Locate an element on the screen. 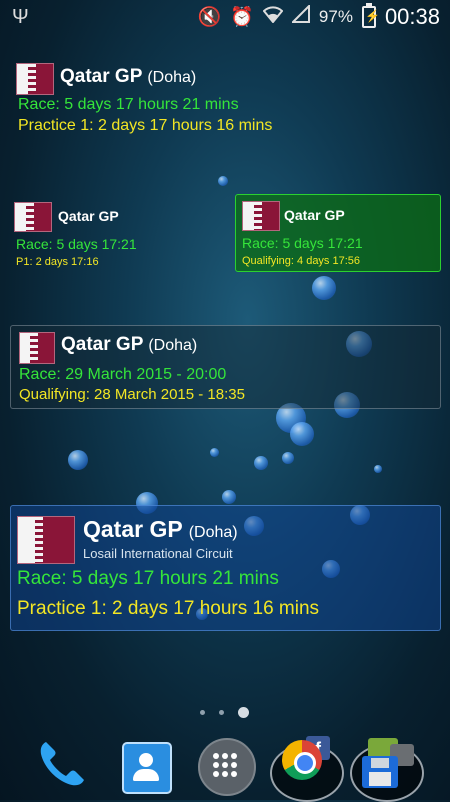 This screenshot has width=450, height=802. circuit-name: Losail International Circuit is located at coordinates (158, 553).